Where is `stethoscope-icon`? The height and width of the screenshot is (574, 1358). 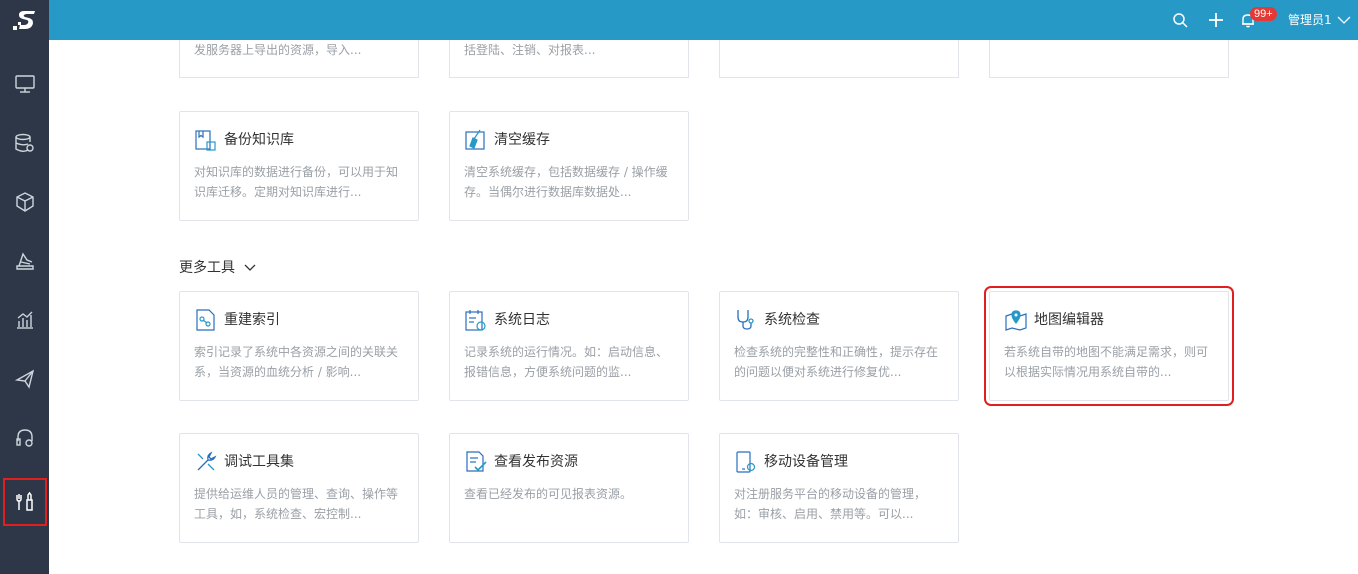 stethoscope-icon is located at coordinates (745, 320).